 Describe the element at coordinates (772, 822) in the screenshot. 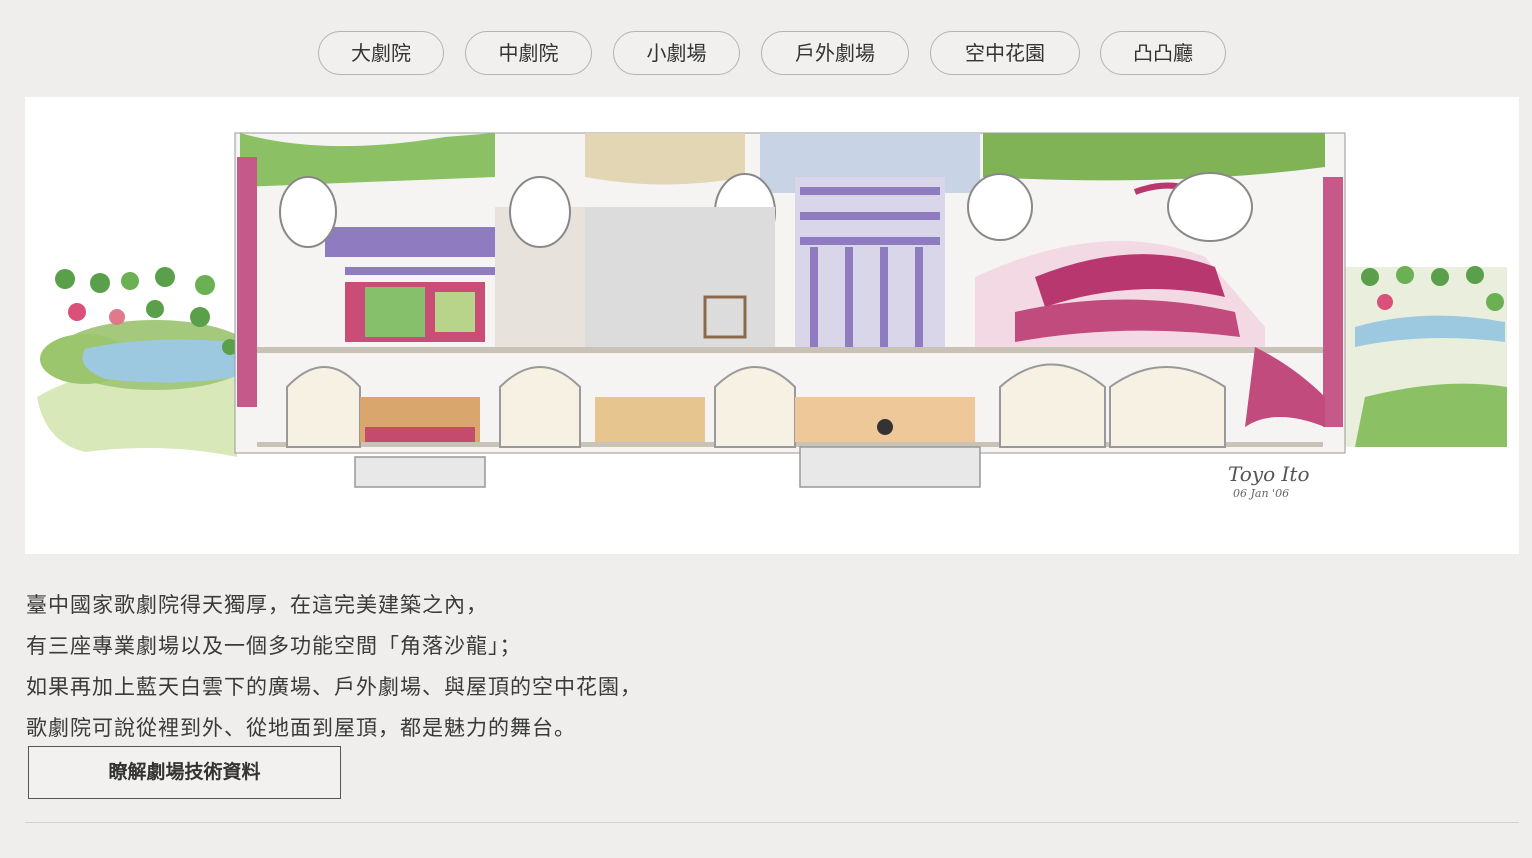

I see `section-divider` at that location.